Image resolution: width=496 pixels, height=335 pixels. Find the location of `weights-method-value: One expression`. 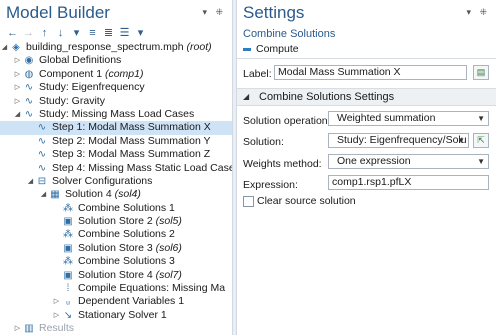

weights-method-value: One expression is located at coordinates (374, 161).